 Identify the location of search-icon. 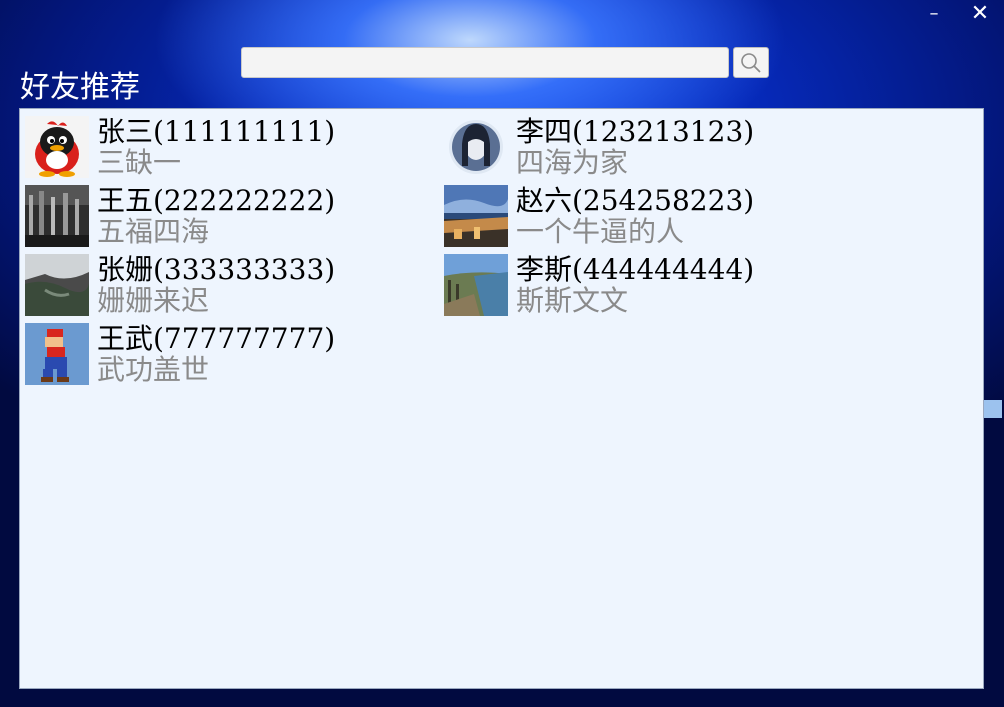
(751, 62).